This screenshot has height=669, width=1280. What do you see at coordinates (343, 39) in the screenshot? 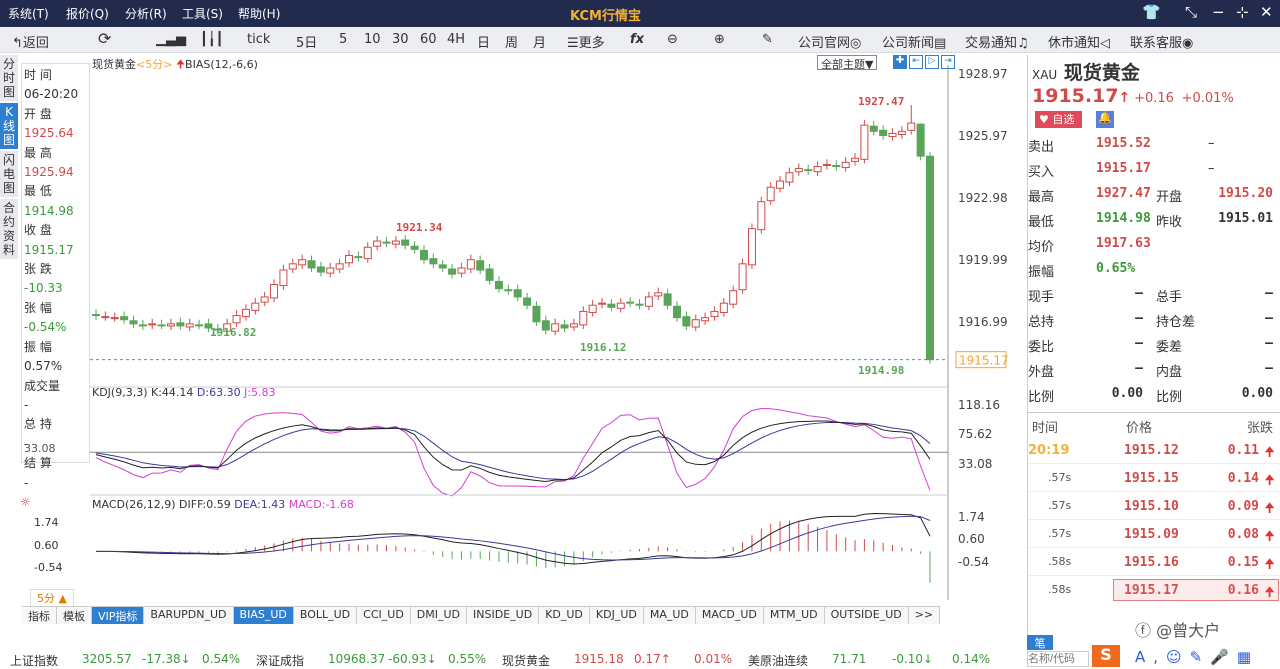
I see `period-5: 5` at bounding box center [343, 39].